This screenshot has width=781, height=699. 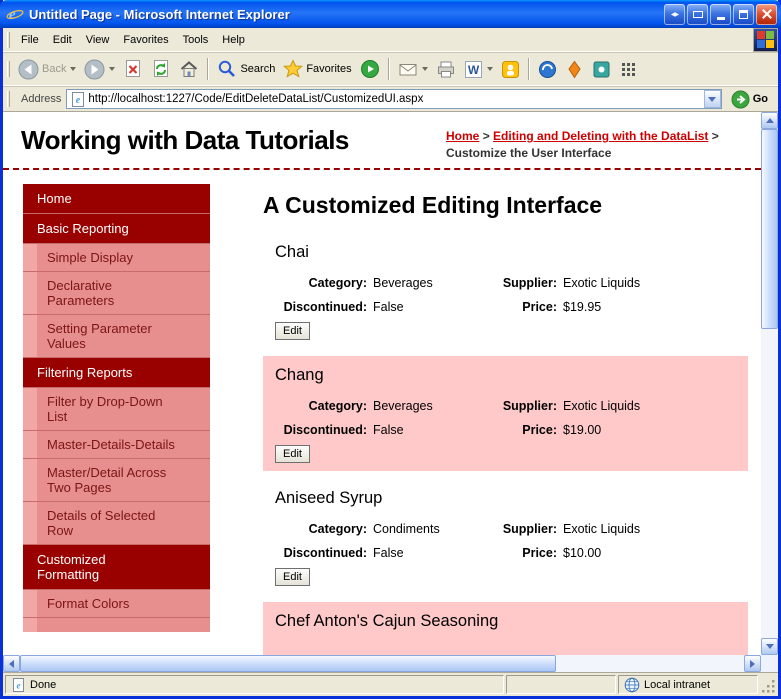 What do you see at coordinates (116, 603) in the screenshot?
I see `sidebar-item-format-colors: Format Colors` at bounding box center [116, 603].